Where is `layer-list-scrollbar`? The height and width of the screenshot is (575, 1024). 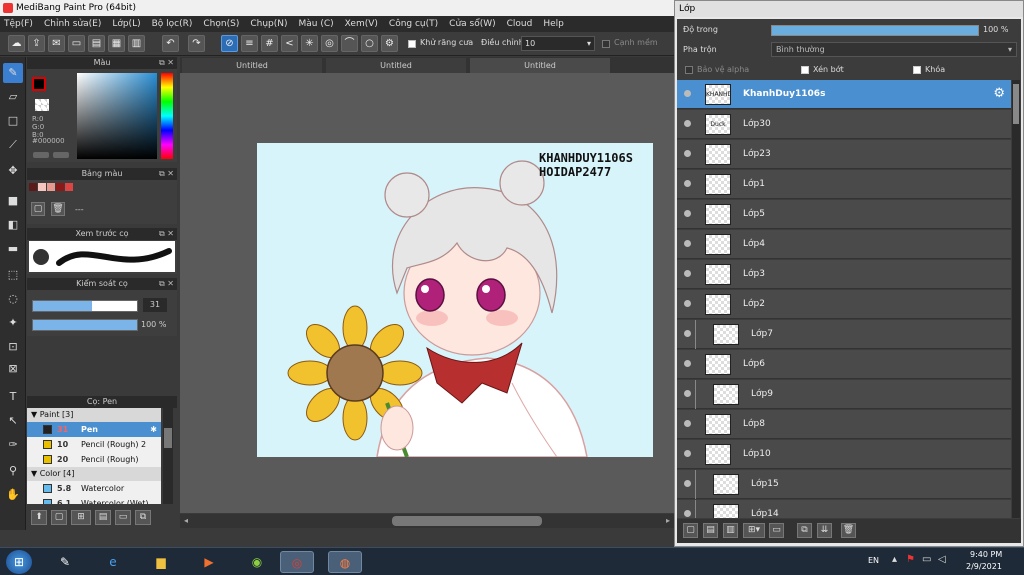
layer-list-scrollbar is located at coordinates (1016, 299).